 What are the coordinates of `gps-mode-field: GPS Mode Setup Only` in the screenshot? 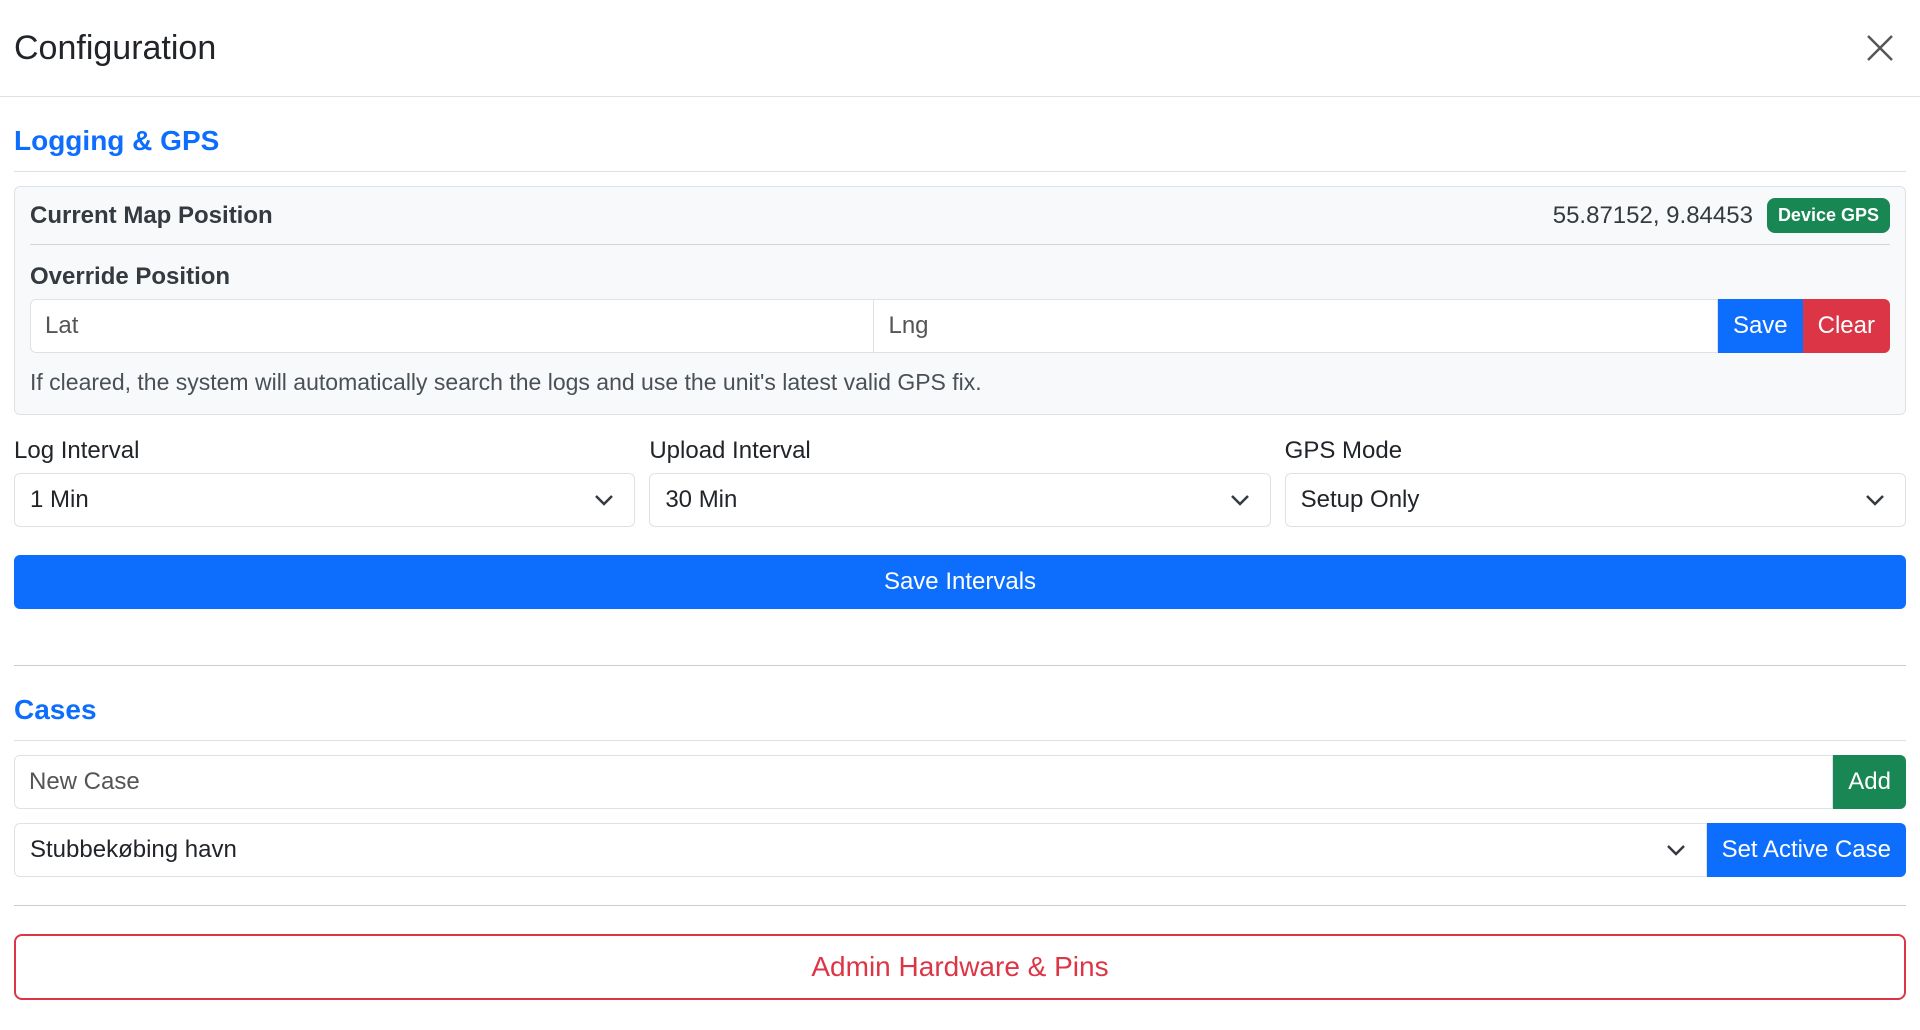 It's located at (1595, 482).